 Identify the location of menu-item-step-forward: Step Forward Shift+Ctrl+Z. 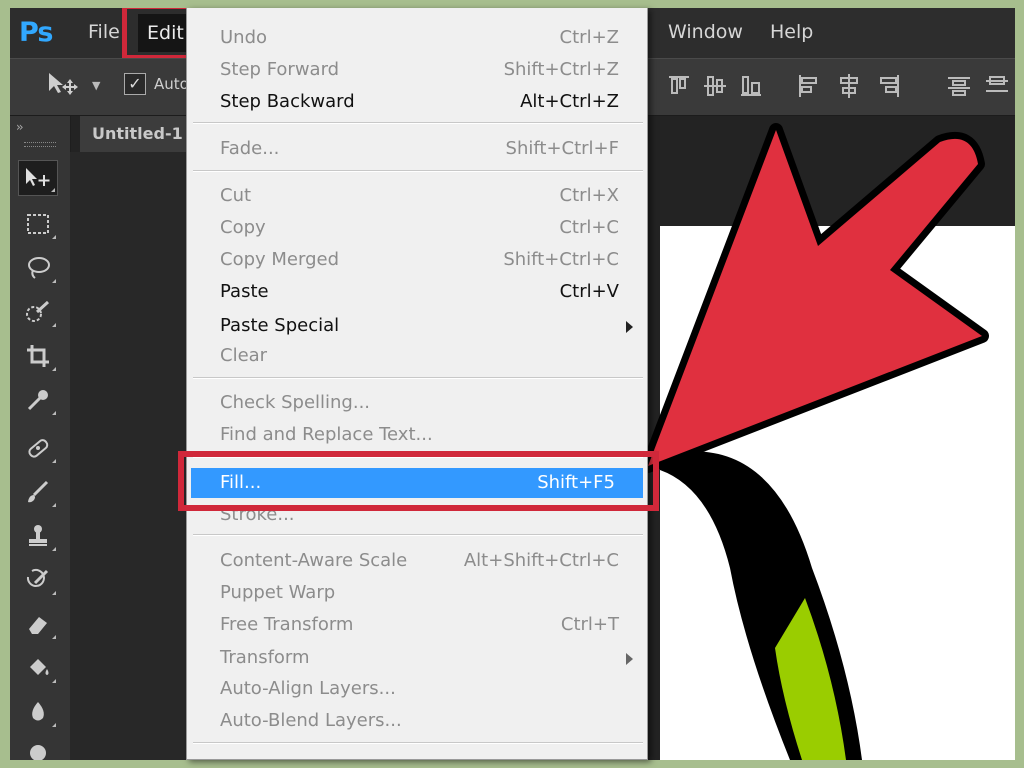
(417, 70).